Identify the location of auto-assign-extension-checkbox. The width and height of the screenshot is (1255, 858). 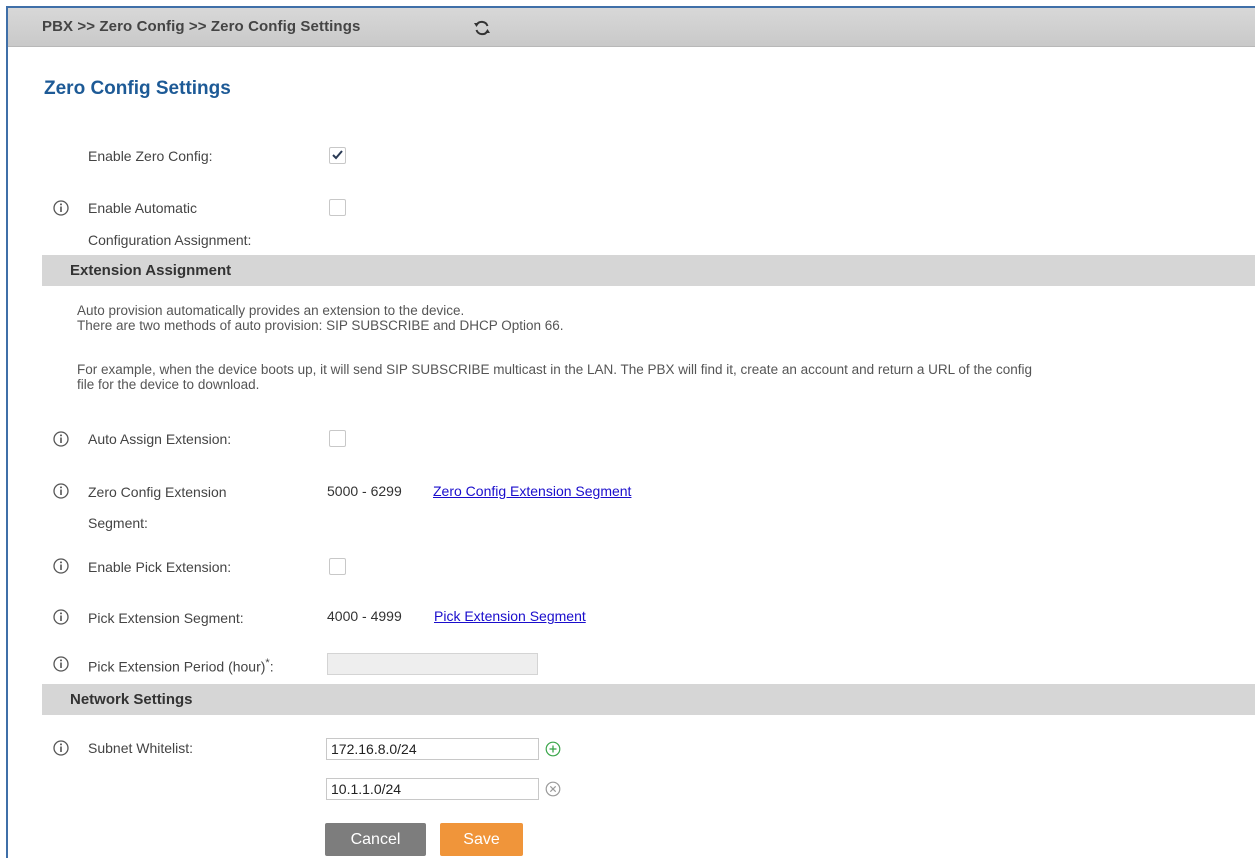
(337, 438).